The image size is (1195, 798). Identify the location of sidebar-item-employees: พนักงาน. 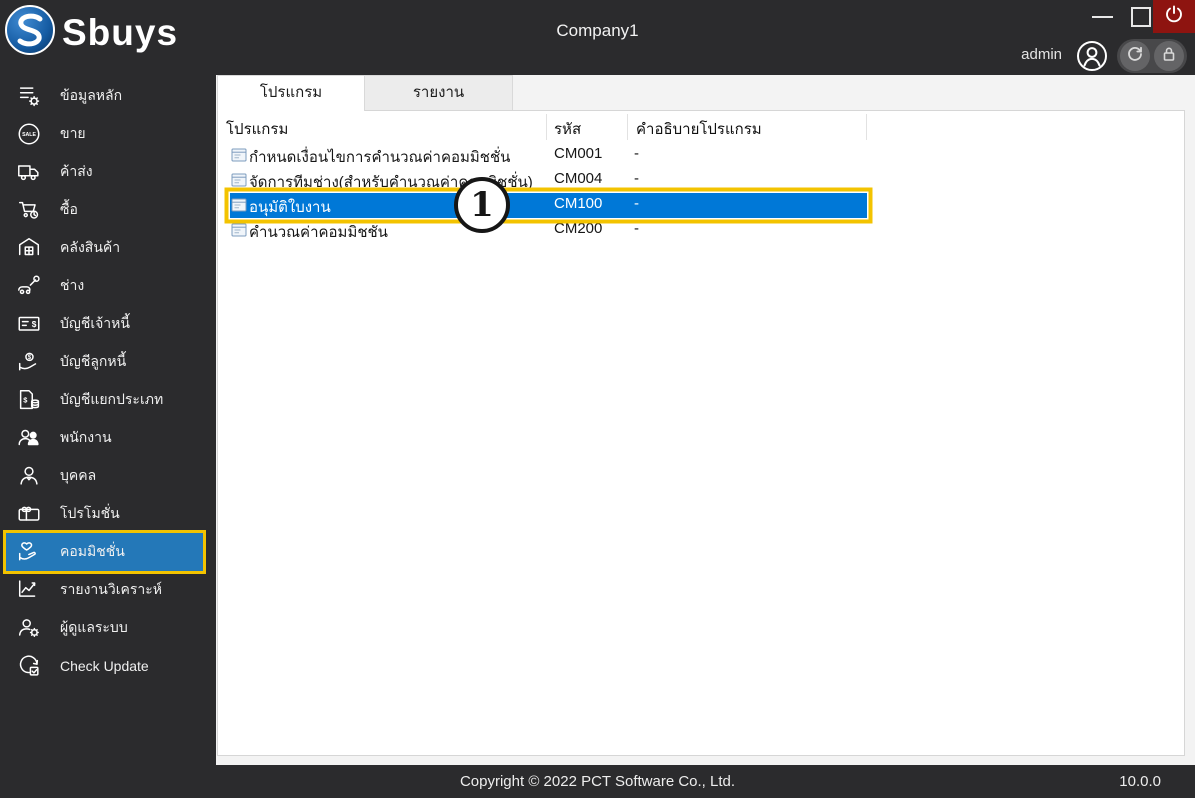
(108, 438).